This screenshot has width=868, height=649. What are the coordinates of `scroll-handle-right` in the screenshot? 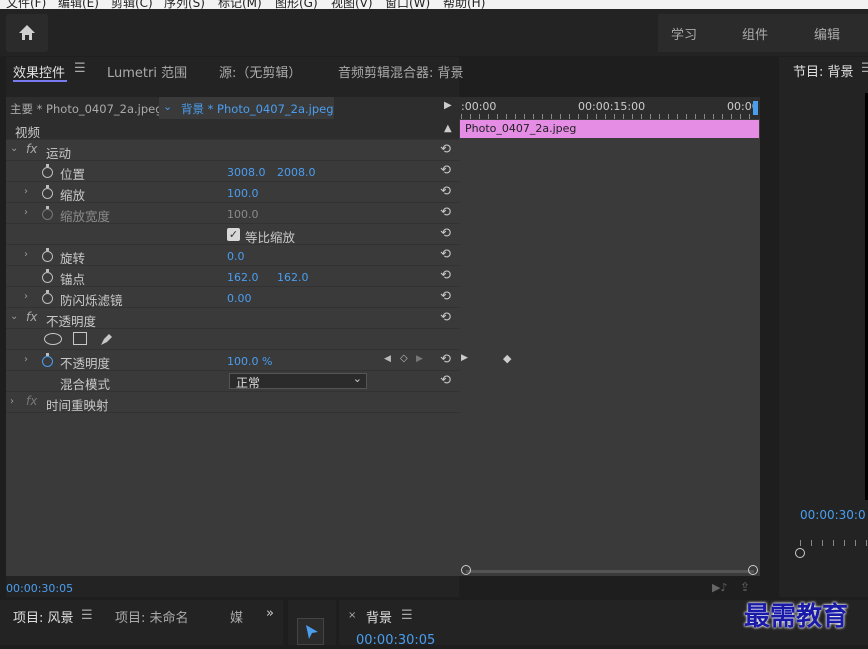 It's located at (753, 570).